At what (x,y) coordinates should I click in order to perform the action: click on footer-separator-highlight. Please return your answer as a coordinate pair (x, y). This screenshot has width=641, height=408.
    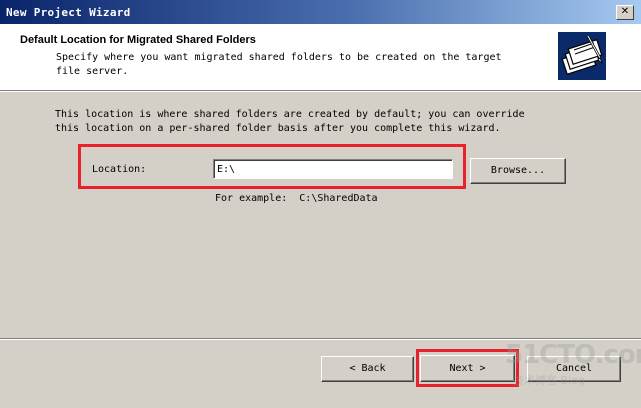
    Looking at the image, I should click on (320, 339).